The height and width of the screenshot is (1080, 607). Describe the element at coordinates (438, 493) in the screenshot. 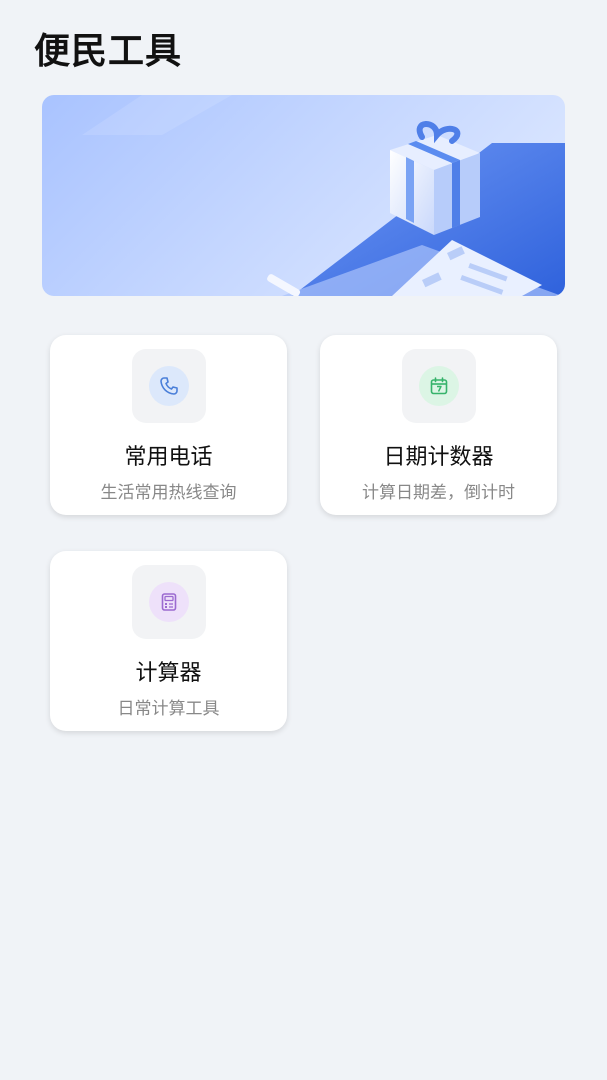

I see `tool-subtitle: 计算日期差，倒计时` at that location.